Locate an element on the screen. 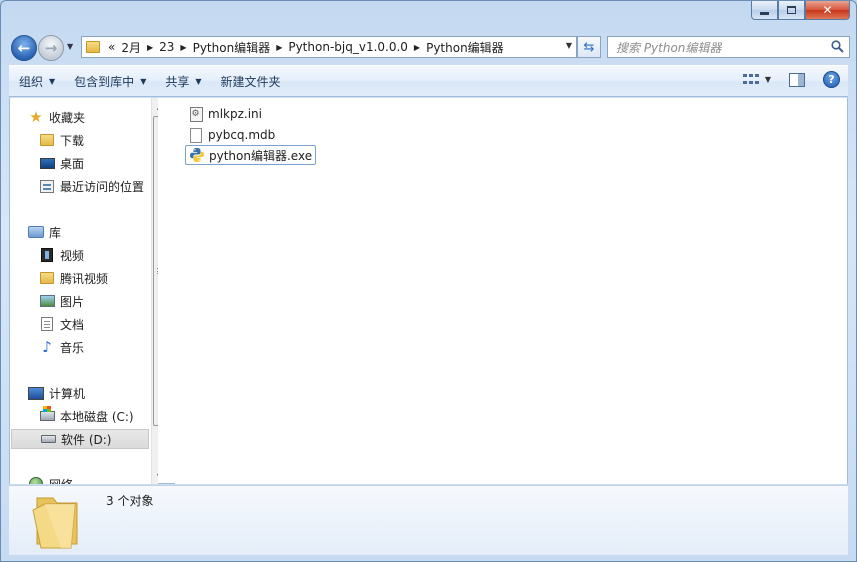 Image resolution: width=857 pixels, height=562 pixels. new-folder-label: 新建文件夹 is located at coordinates (250, 81).